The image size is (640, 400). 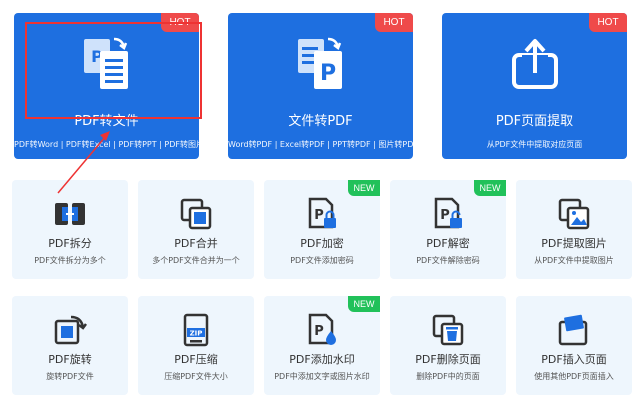 I want to click on delete-page-icon, so click(x=448, y=330).